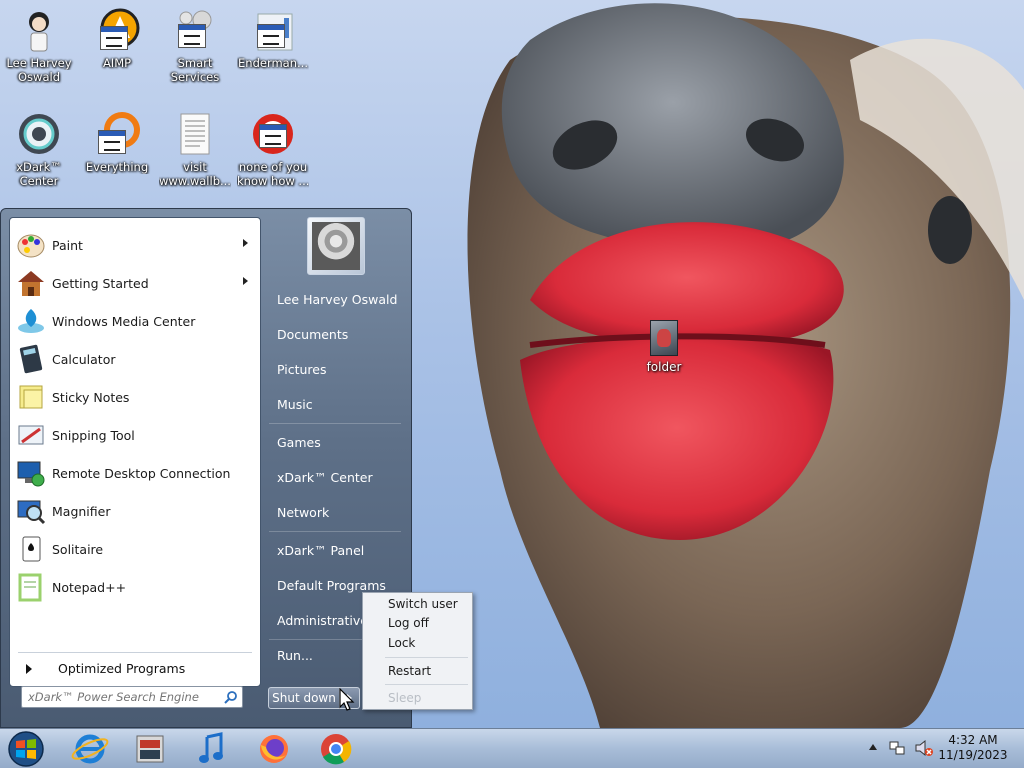 The width and height of the screenshot is (1024, 768). I want to click on internet-explorer-icon, so click(90, 749).